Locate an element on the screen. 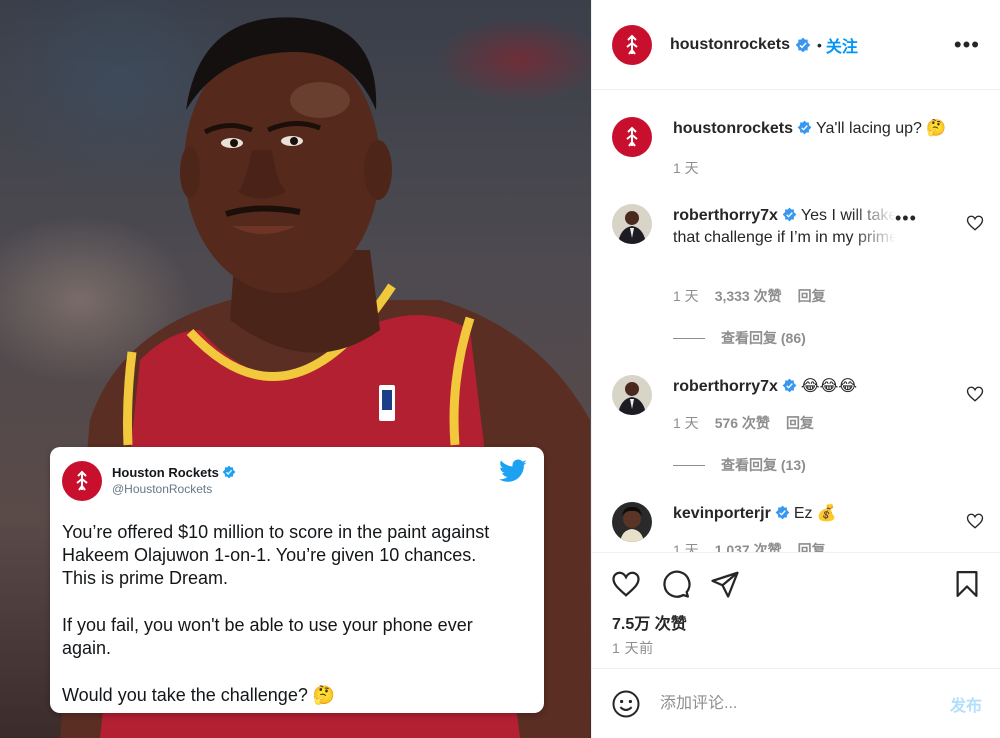  caption-meta: 1 天 is located at coordinates (694, 168).